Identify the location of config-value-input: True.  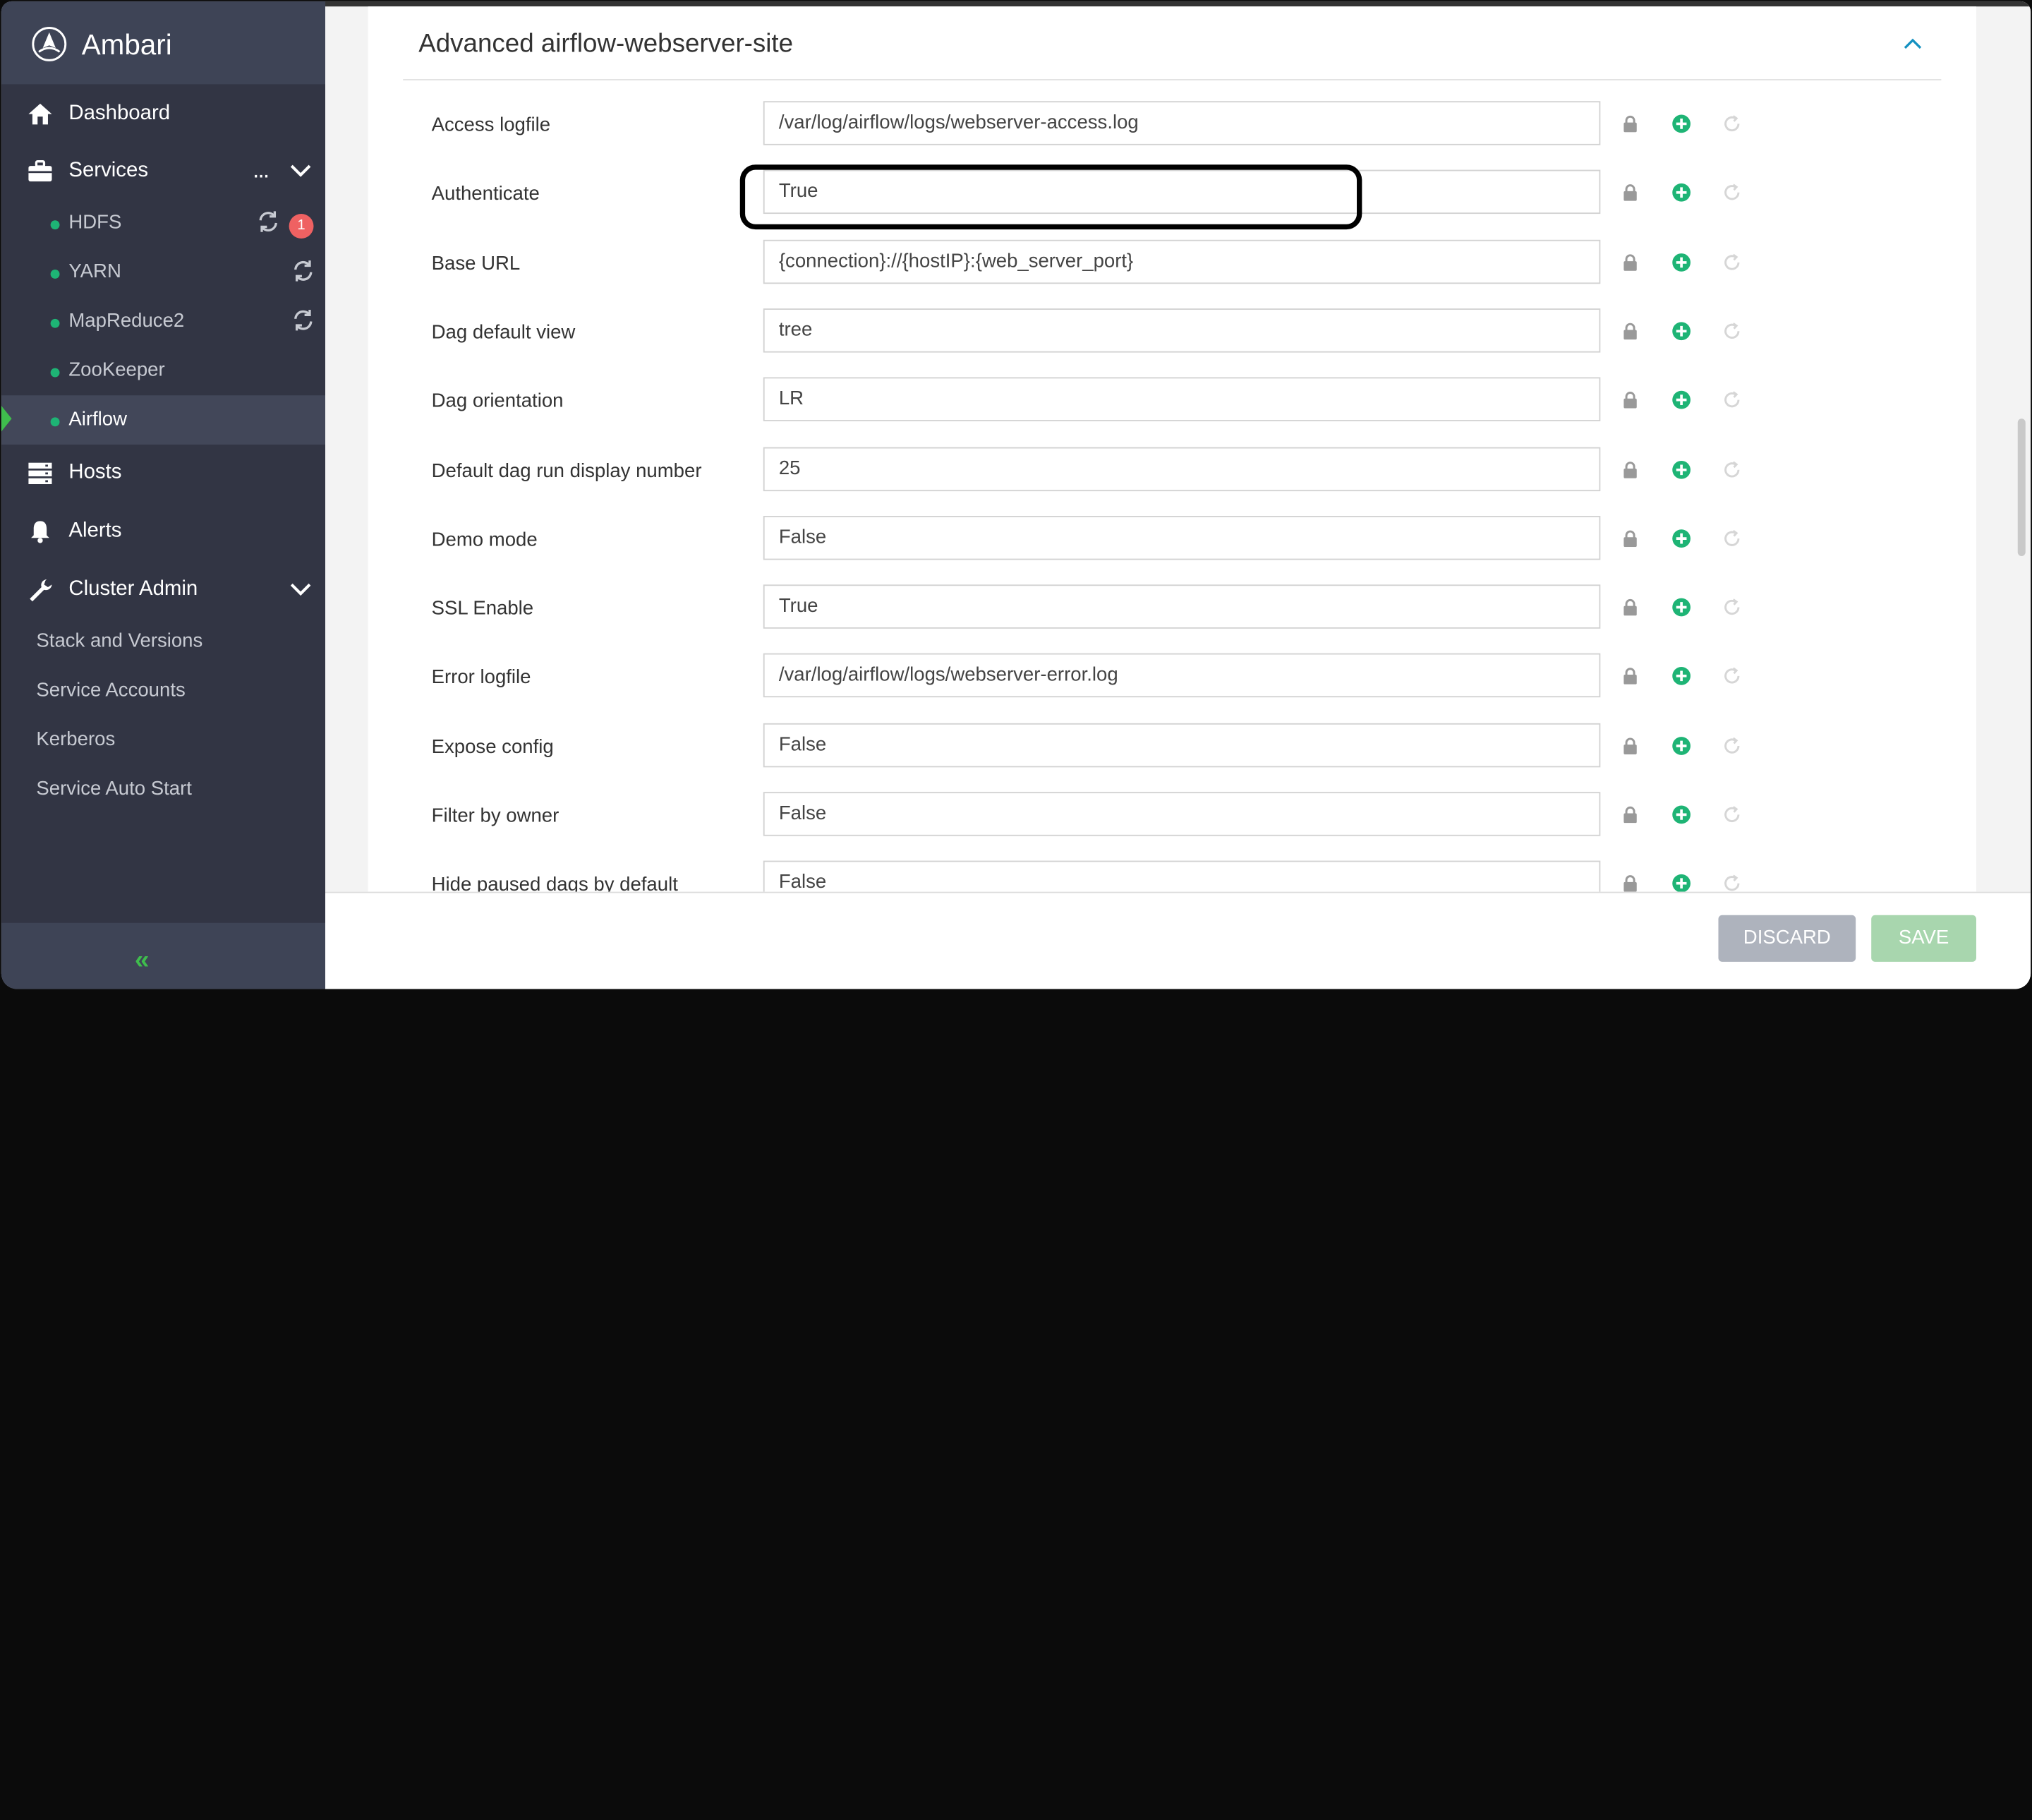
(1182, 606).